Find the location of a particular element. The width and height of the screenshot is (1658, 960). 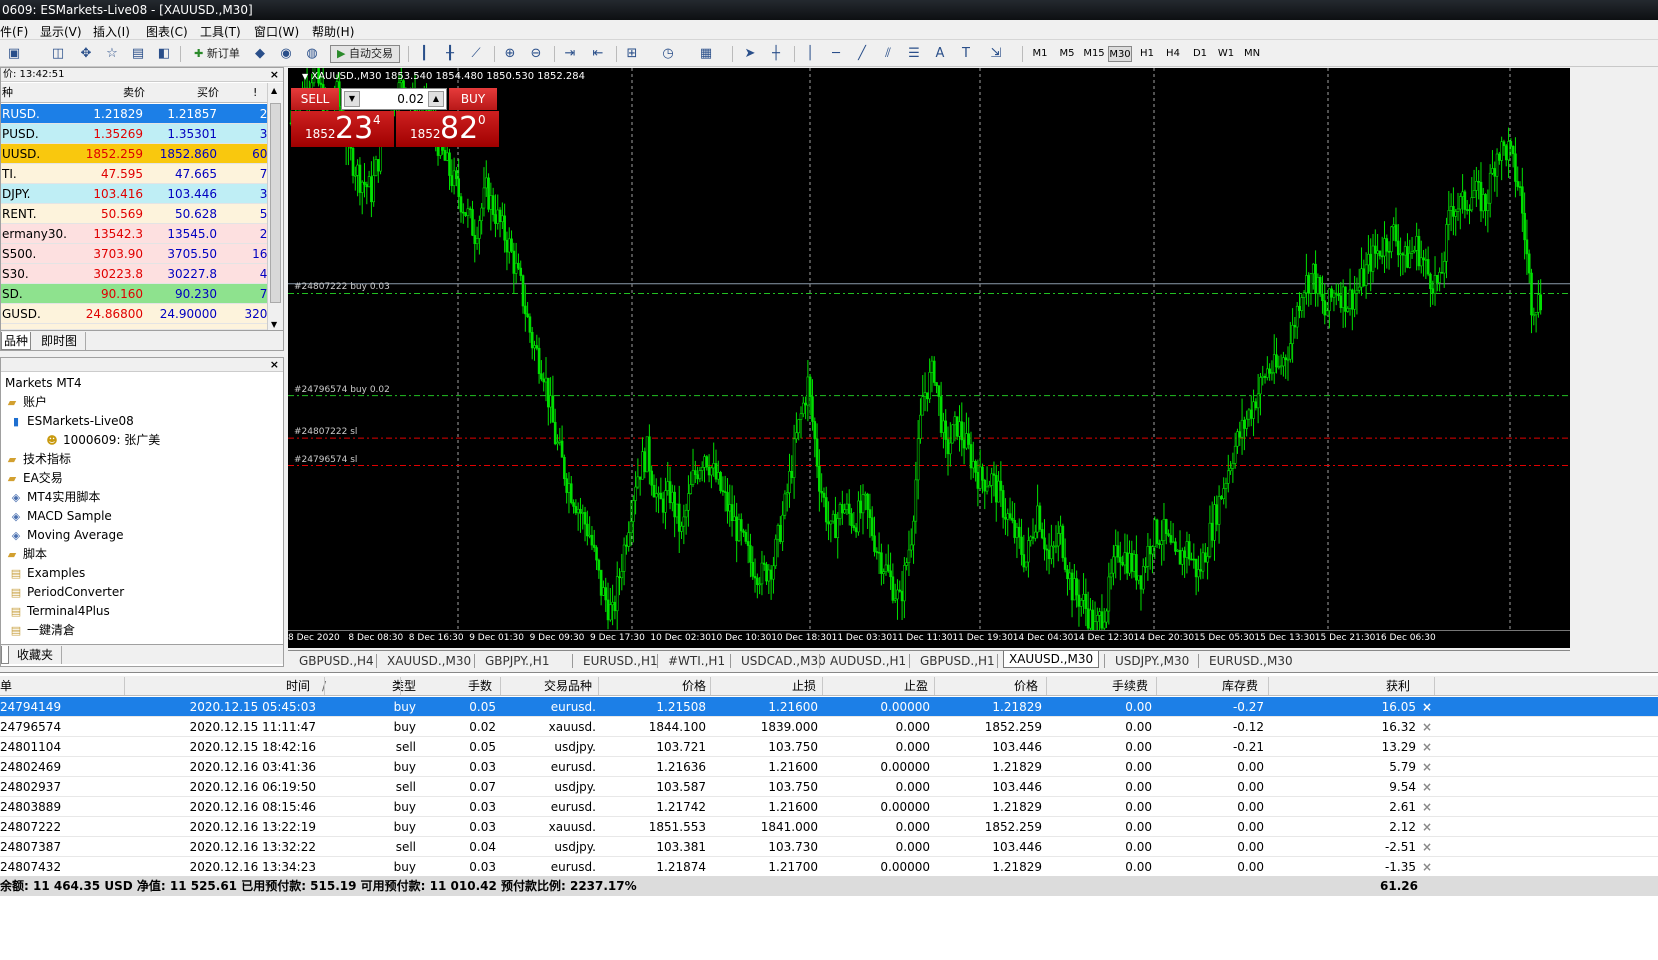

buy-button: BUY is located at coordinates (473, 99).